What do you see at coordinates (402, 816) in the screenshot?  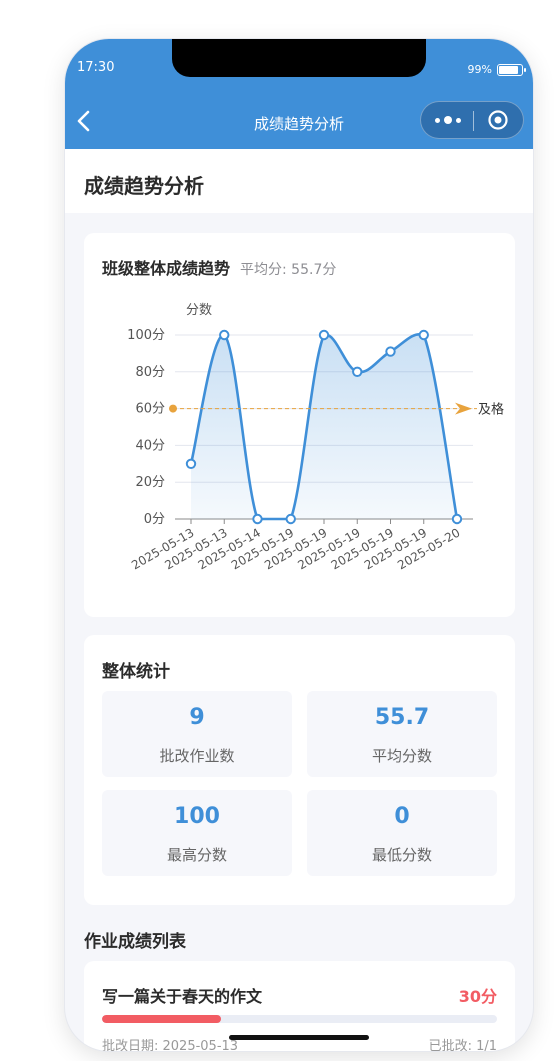 I see `stat-value: 0` at bounding box center [402, 816].